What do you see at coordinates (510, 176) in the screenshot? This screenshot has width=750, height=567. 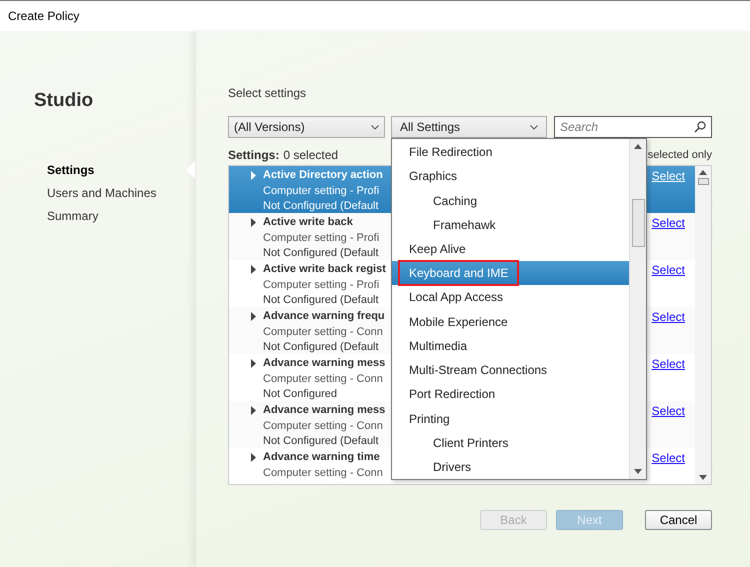 I see `category-option: Graphics` at bounding box center [510, 176].